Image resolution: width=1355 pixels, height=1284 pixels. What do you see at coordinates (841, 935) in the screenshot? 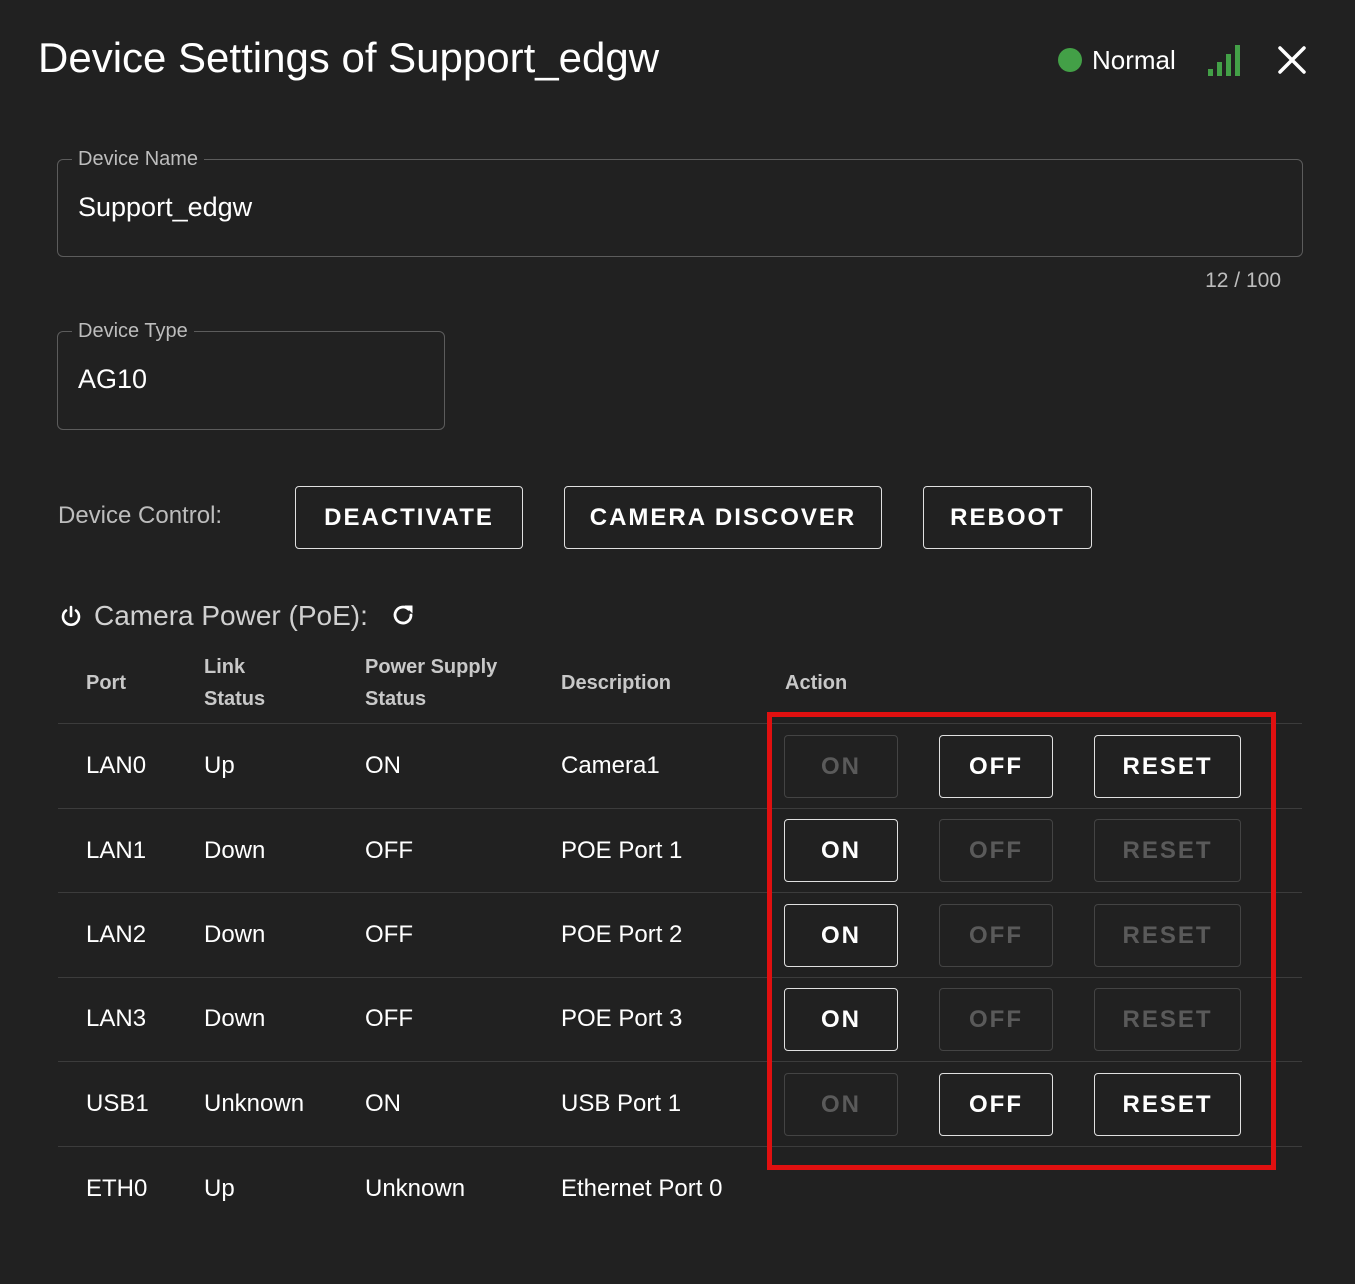
I see `lan2-on-button: ON` at bounding box center [841, 935].